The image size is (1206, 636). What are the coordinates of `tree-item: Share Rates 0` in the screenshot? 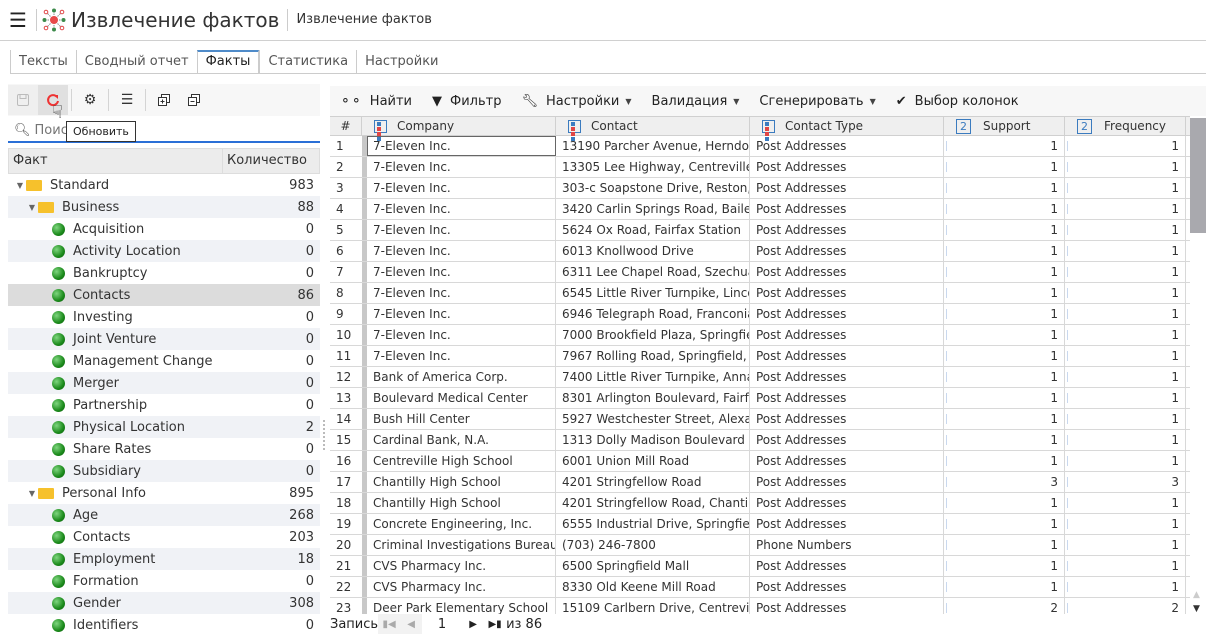 It's located at (164, 449).